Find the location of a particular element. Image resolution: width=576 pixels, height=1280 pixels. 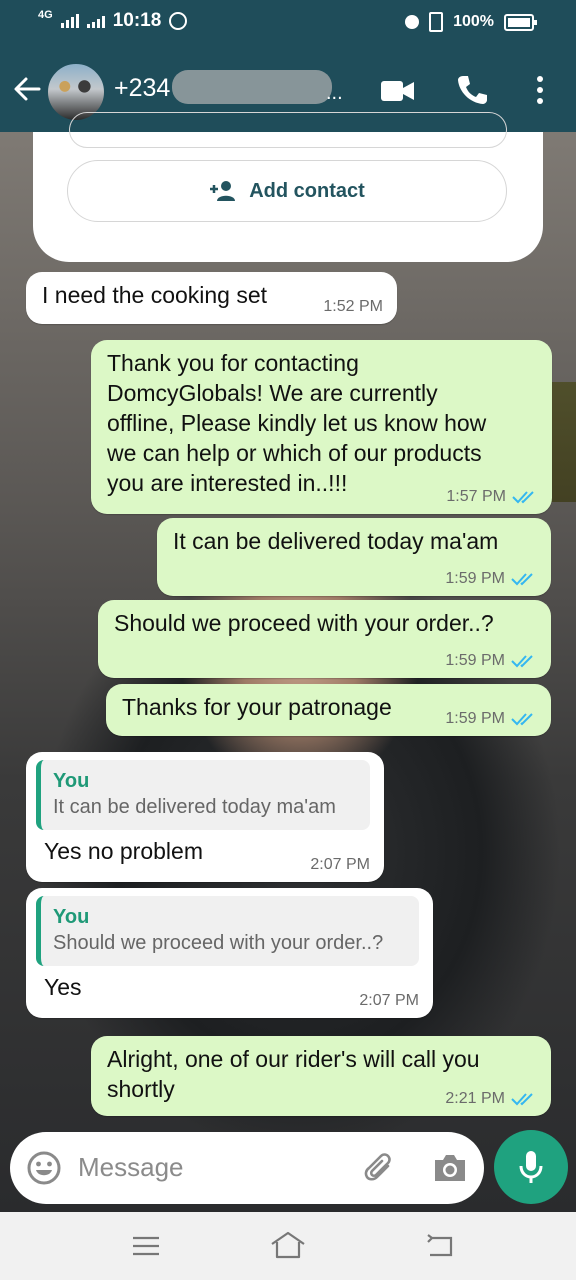

message-line: Thank you for contacting is located at coordinates (233, 363).